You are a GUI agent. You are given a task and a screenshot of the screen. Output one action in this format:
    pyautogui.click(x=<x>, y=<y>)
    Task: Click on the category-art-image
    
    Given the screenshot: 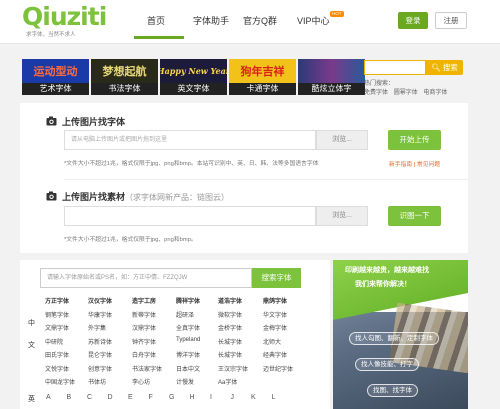 What is the action you would take?
    pyautogui.click(x=331, y=71)
    